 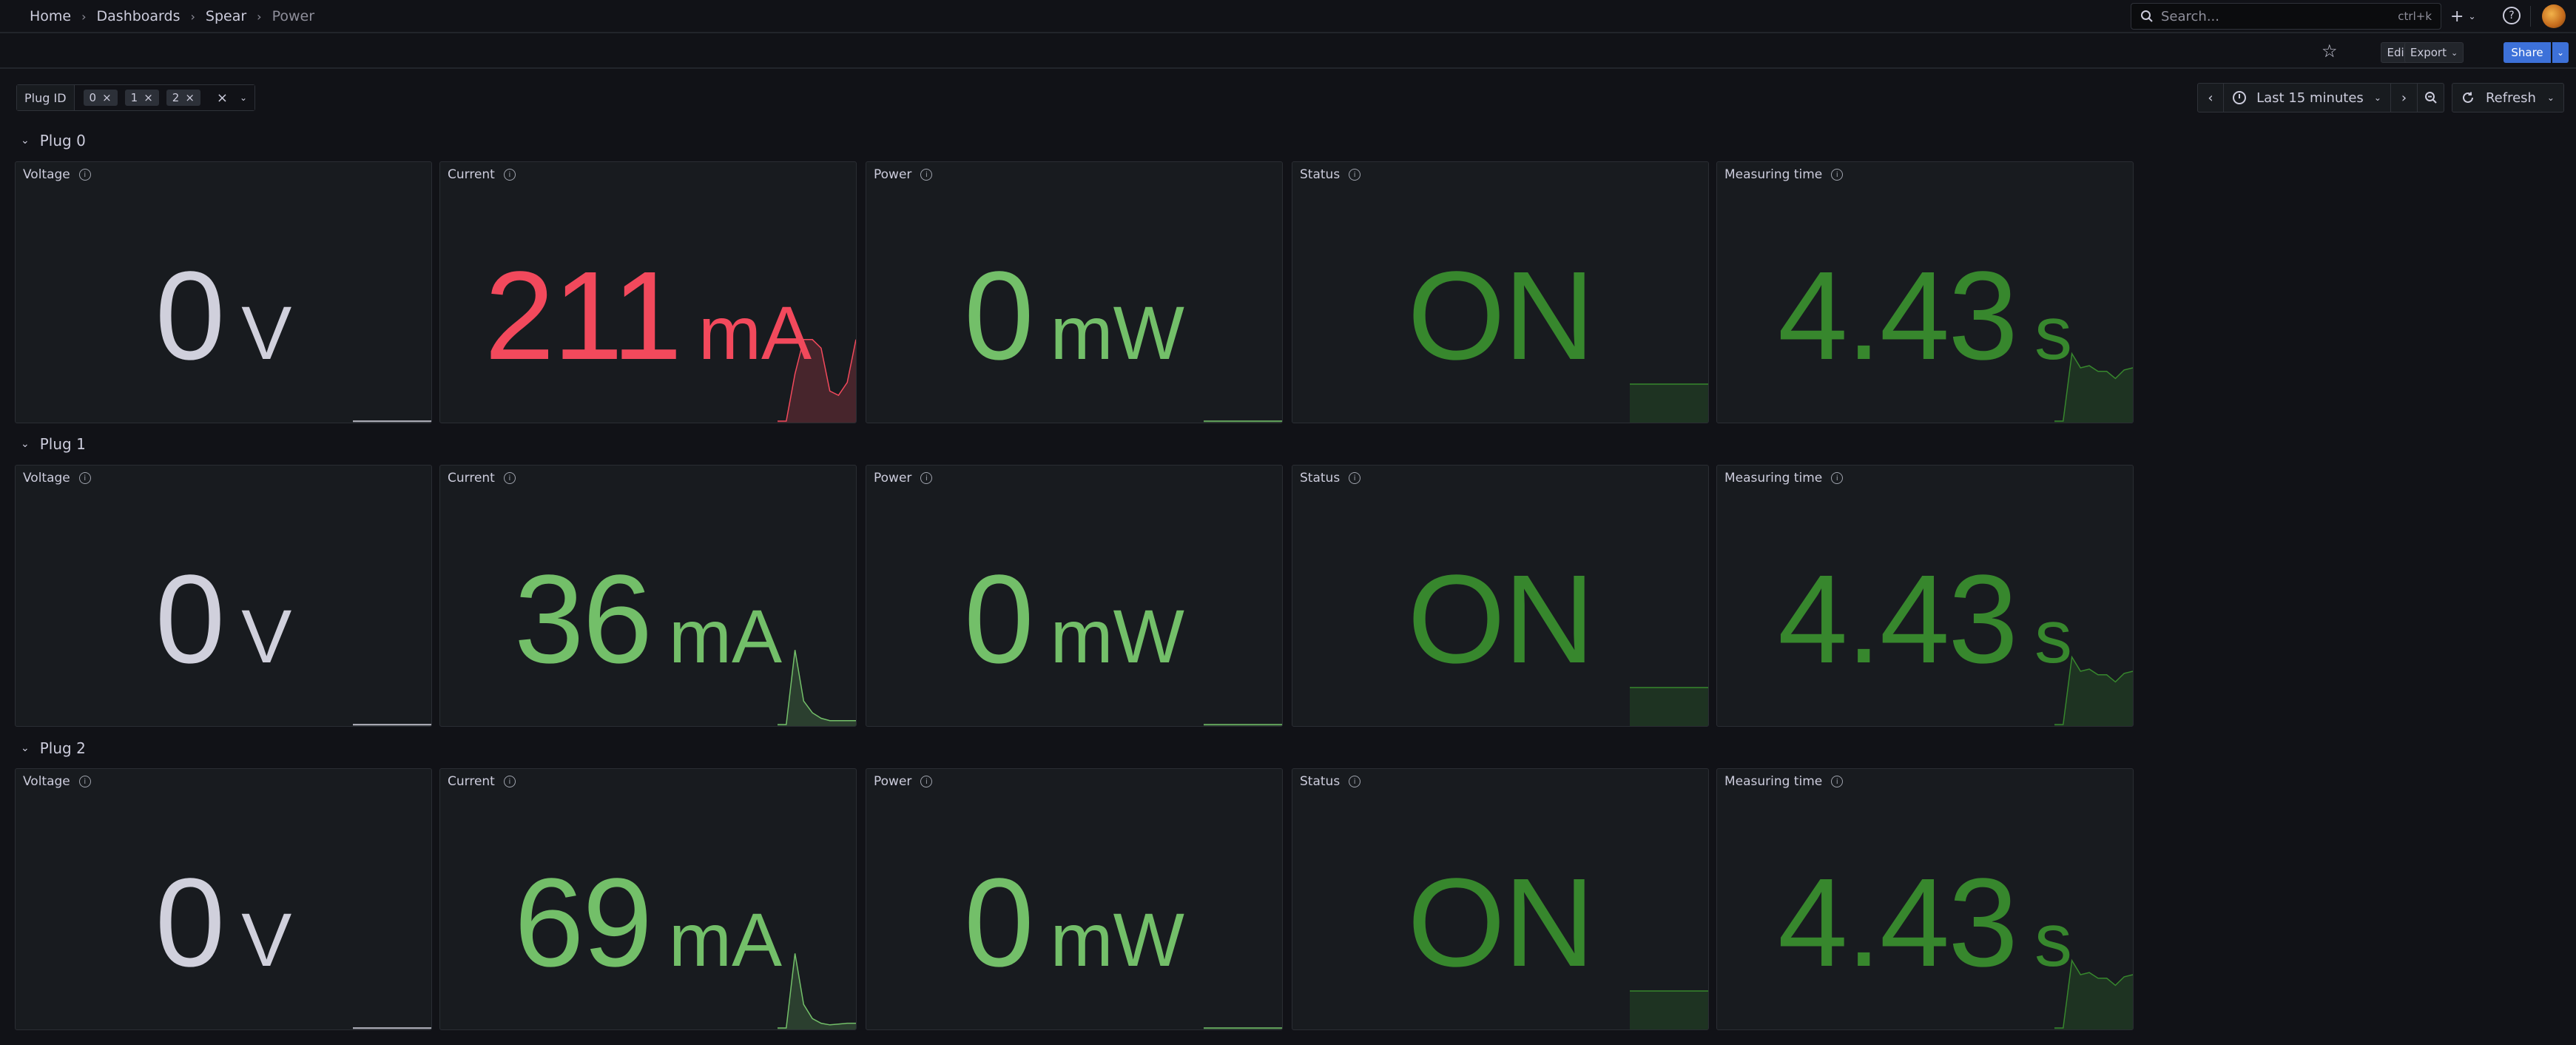 I want to click on time-shift-back-button: ‹, so click(x=2210, y=97).